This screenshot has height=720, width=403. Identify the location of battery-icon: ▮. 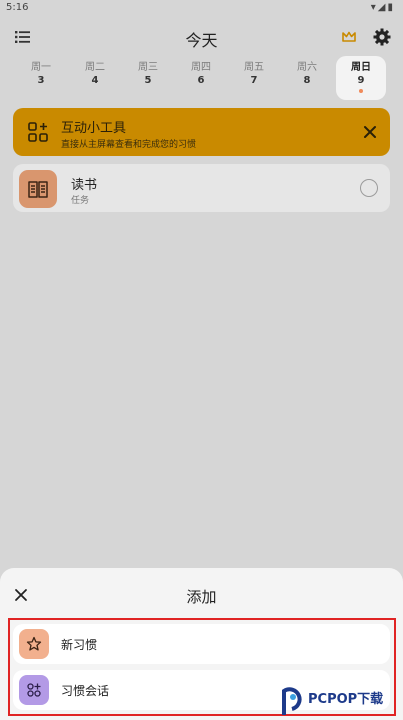
(391, 7).